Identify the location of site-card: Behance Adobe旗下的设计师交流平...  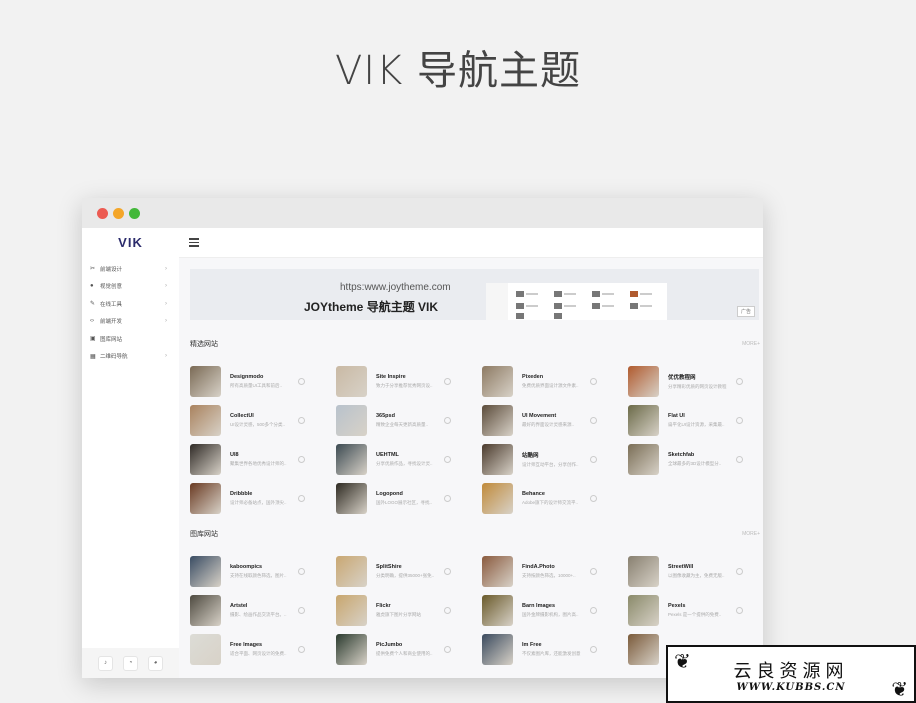
(555, 498).